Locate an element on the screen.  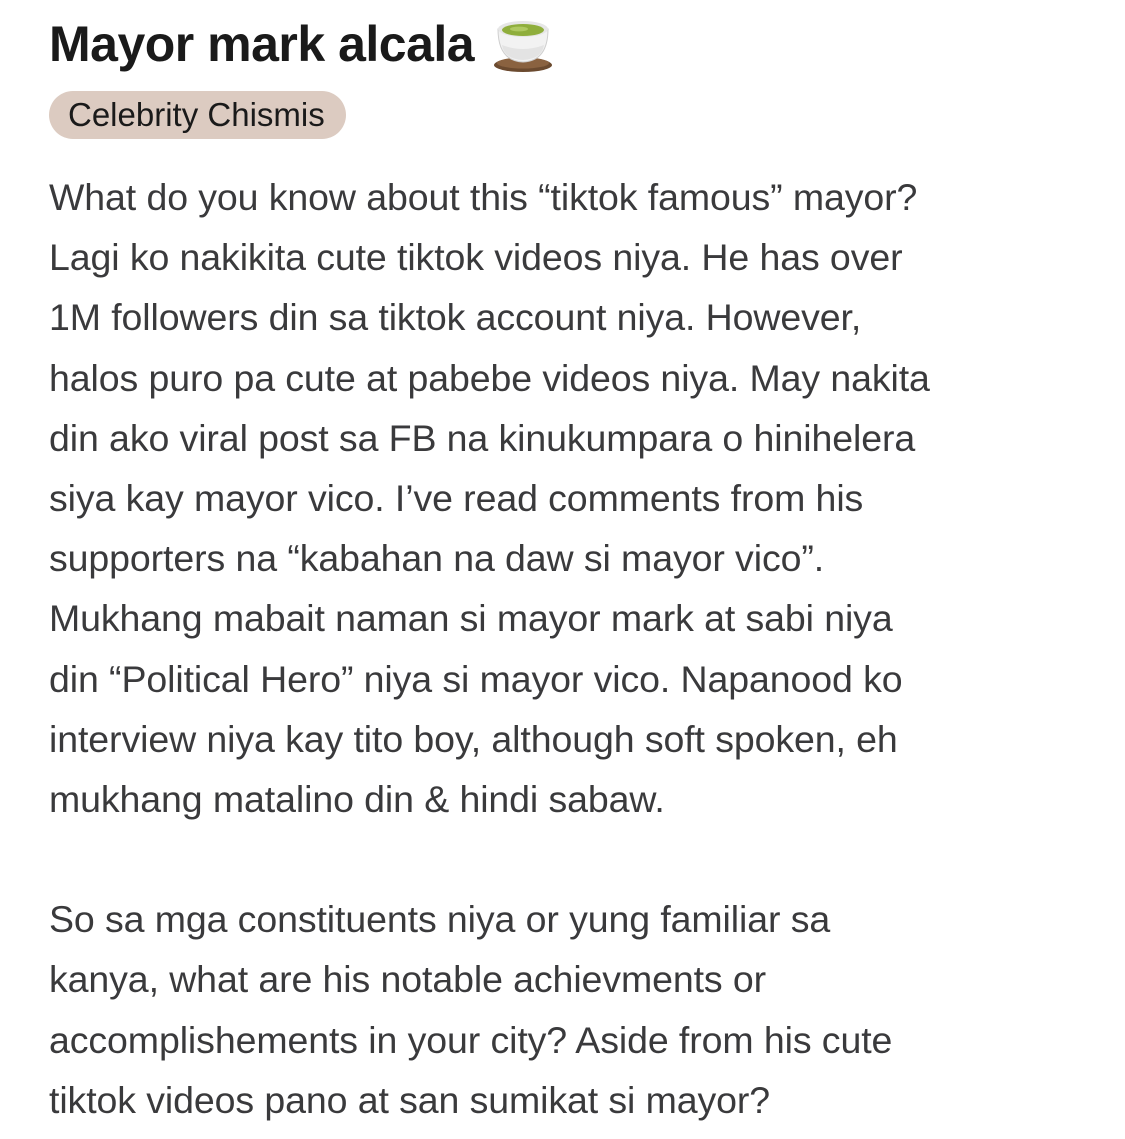
post-title: Mayor mark alcala is located at coordinates (262, 44).